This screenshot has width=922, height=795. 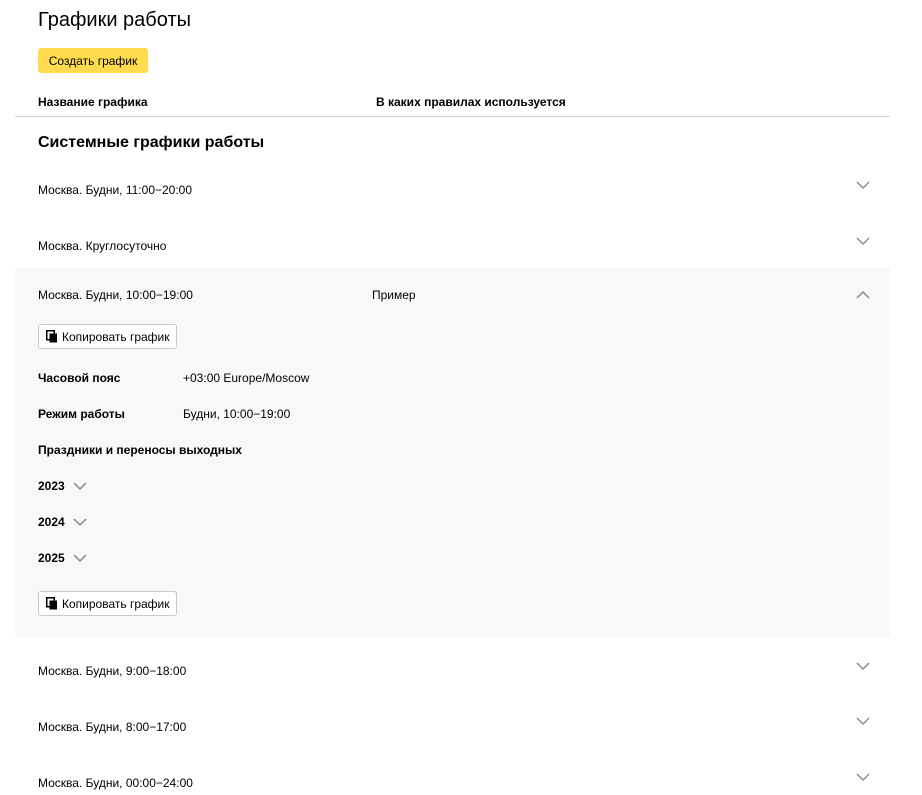 I want to click on schedule-name: Москва. Будни, 8:00−17:00, so click(x=112, y=727).